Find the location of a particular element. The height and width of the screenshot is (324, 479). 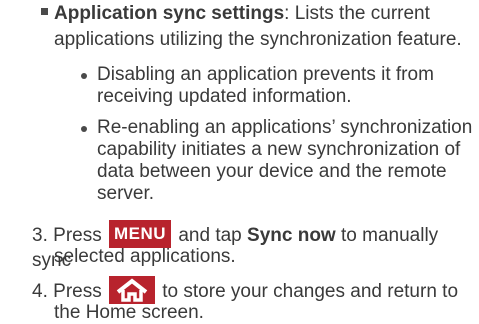

sub-item-disabling-line2: receiving updated information. is located at coordinates (224, 96).